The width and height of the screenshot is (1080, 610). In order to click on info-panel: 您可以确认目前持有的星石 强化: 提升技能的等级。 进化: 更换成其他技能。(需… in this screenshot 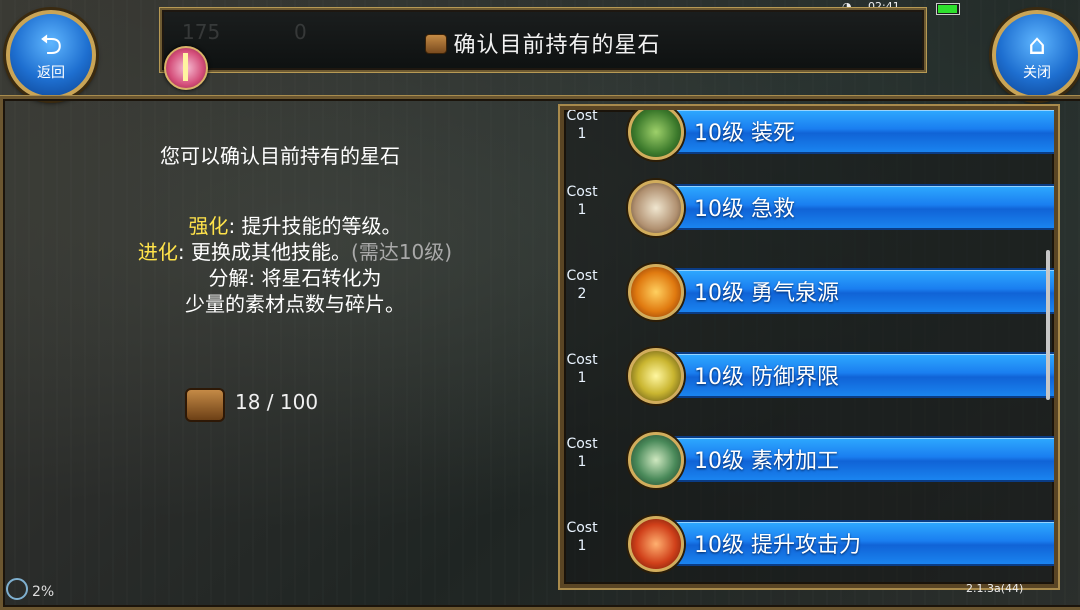, I will do `click(295, 228)`.